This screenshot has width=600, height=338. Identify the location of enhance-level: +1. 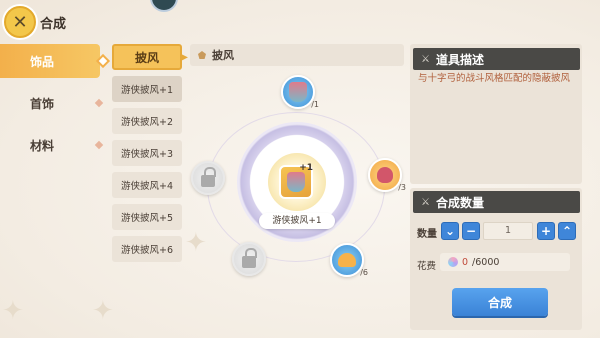
(306, 168).